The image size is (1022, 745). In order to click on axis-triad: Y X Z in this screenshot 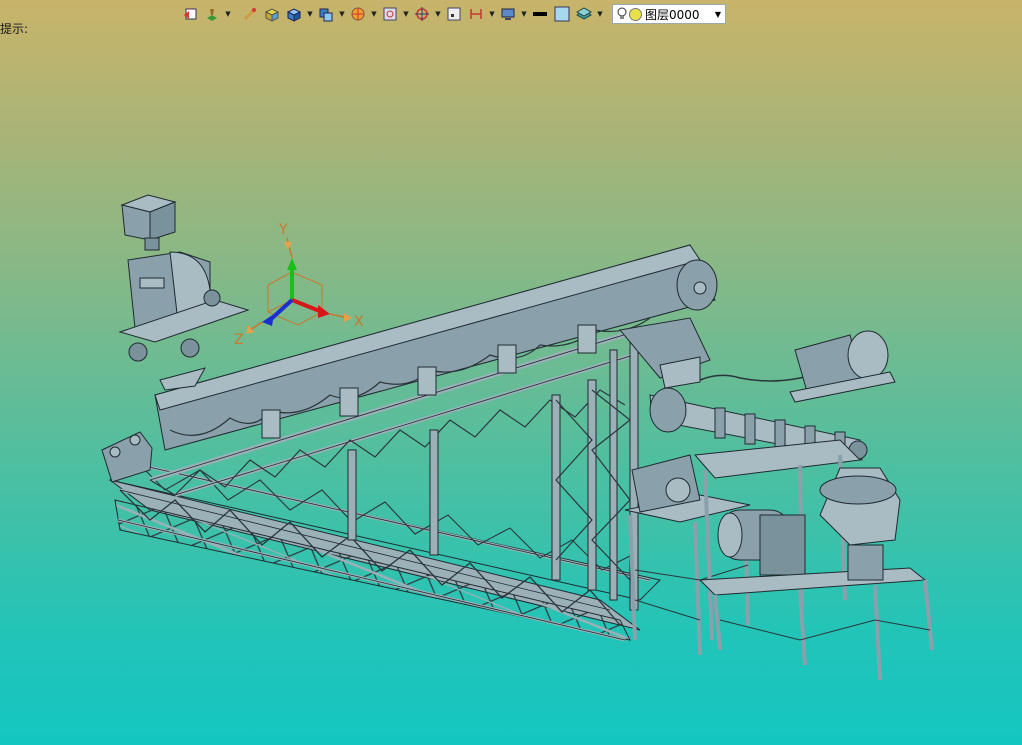, I will do `click(299, 285)`.